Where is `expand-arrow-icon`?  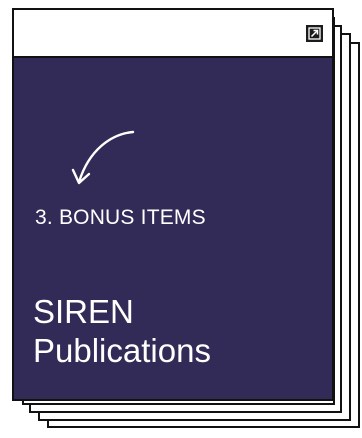 expand-arrow-icon is located at coordinates (314, 33).